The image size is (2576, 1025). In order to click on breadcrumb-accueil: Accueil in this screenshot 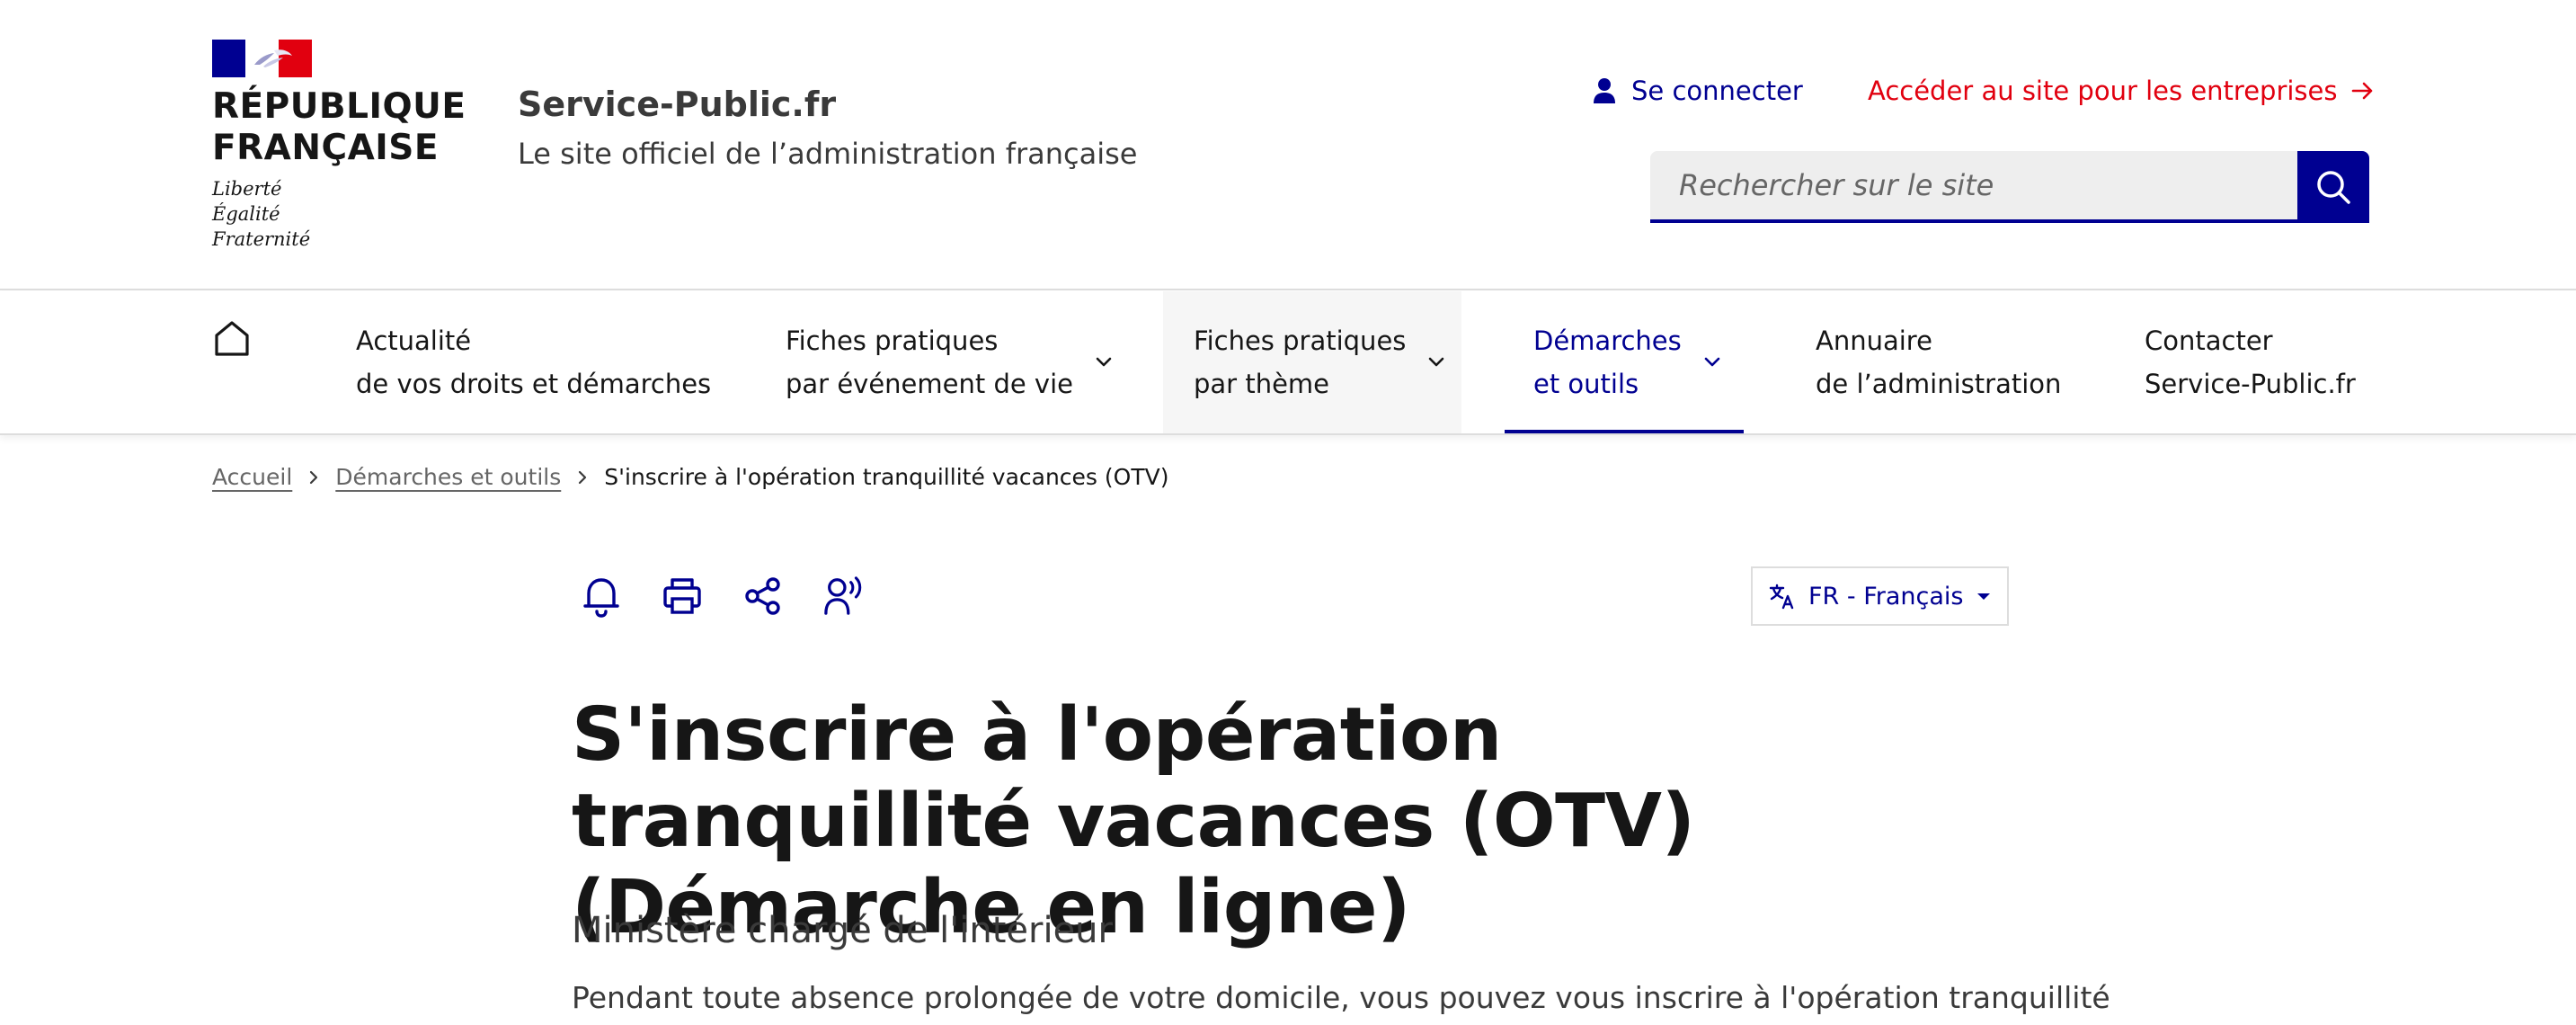, I will do `click(252, 477)`.